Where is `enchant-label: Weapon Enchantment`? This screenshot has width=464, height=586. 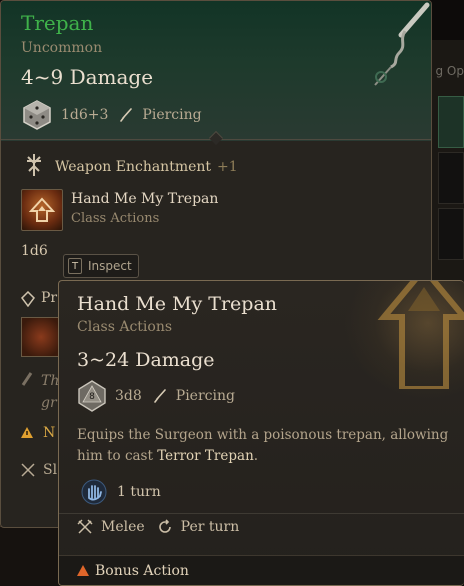 enchant-label: Weapon Enchantment is located at coordinates (133, 166).